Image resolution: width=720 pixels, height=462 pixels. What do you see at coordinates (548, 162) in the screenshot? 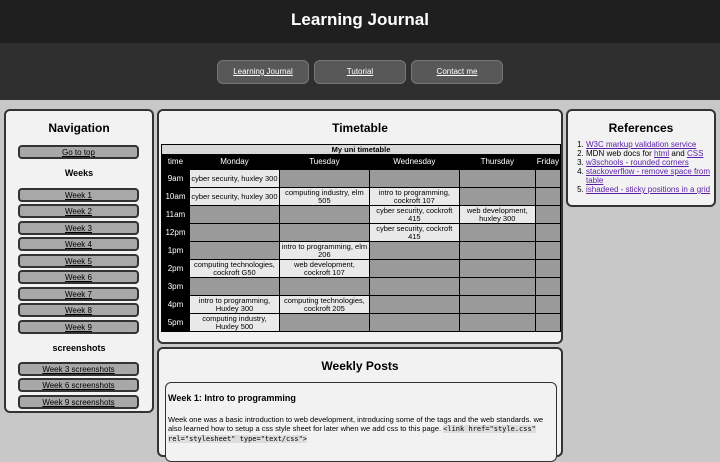
I see `timetable-header-5: Friday` at bounding box center [548, 162].